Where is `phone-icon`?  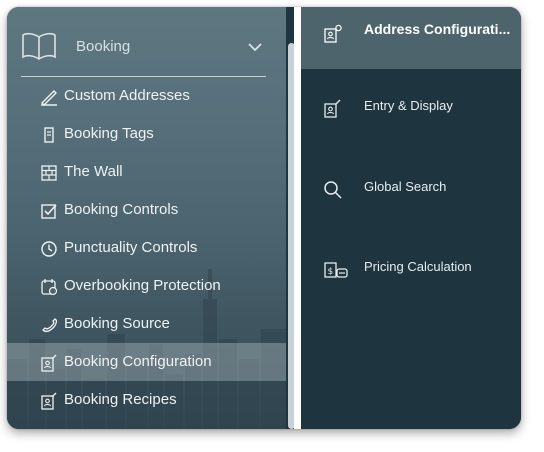
phone-icon is located at coordinates (50, 325).